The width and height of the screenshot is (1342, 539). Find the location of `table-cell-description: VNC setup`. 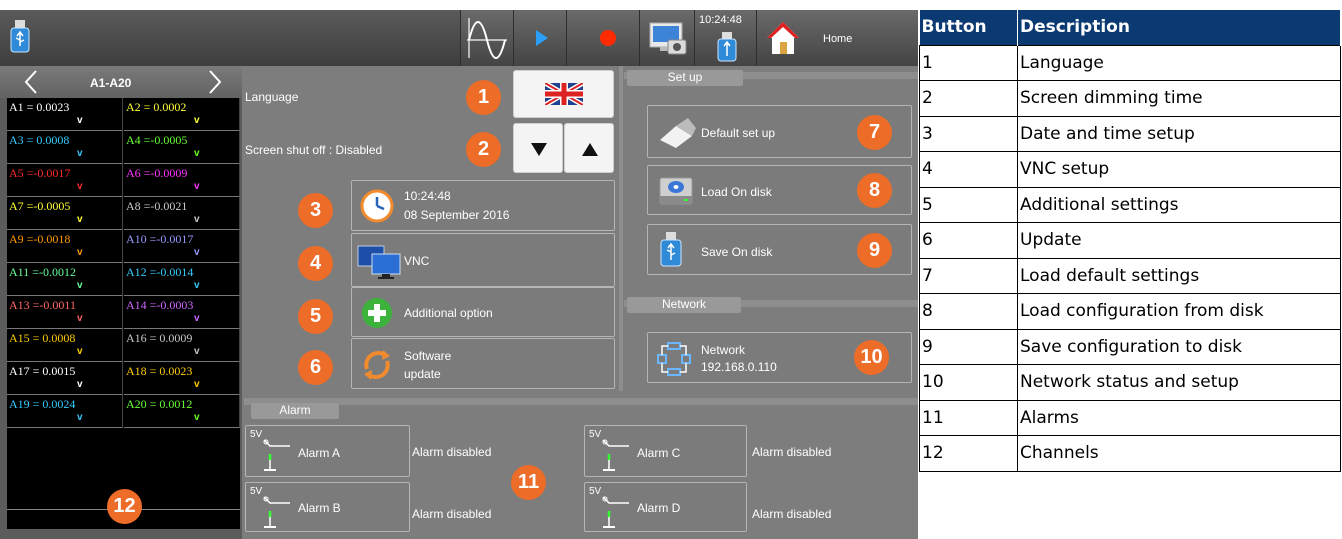

table-cell-description: VNC setup is located at coordinates (1179, 169).